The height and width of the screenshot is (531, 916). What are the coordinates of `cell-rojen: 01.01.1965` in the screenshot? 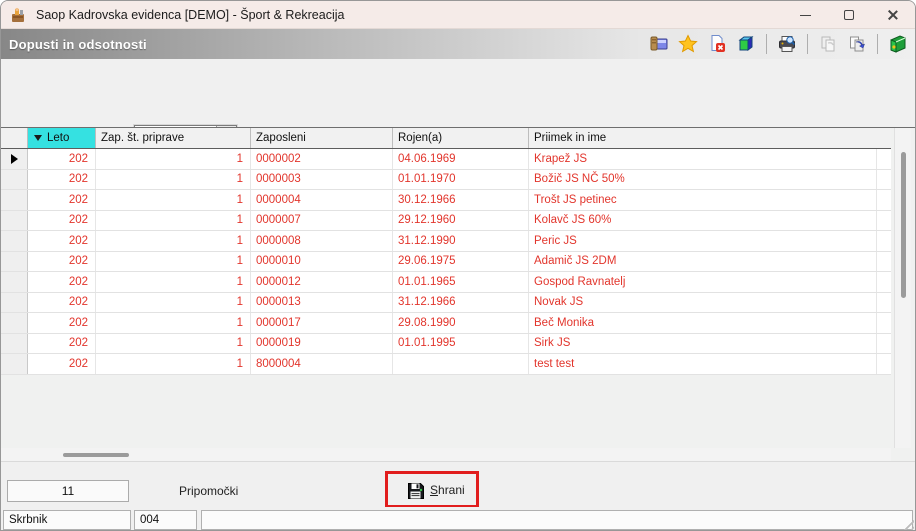 It's located at (461, 282).